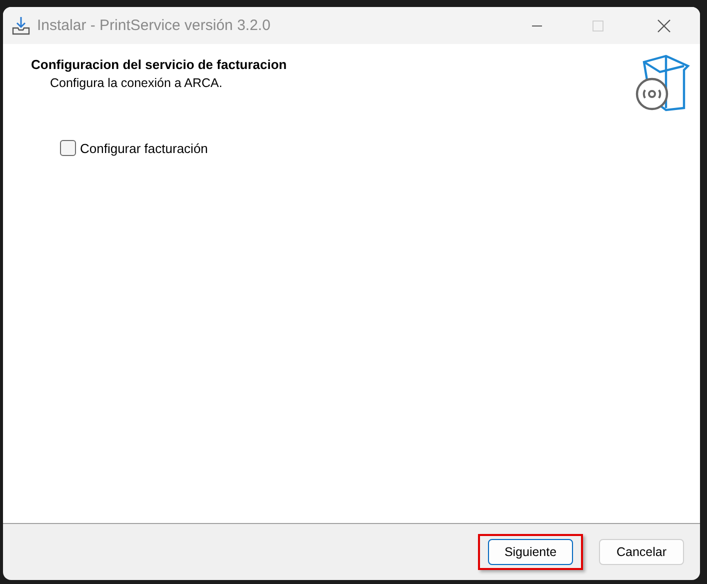 The width and height of the screenshot is (707, 584). What do you see at coordinates (68, 148) in the screenshot?
I see `checkbox` at bounding box center [68, 148].